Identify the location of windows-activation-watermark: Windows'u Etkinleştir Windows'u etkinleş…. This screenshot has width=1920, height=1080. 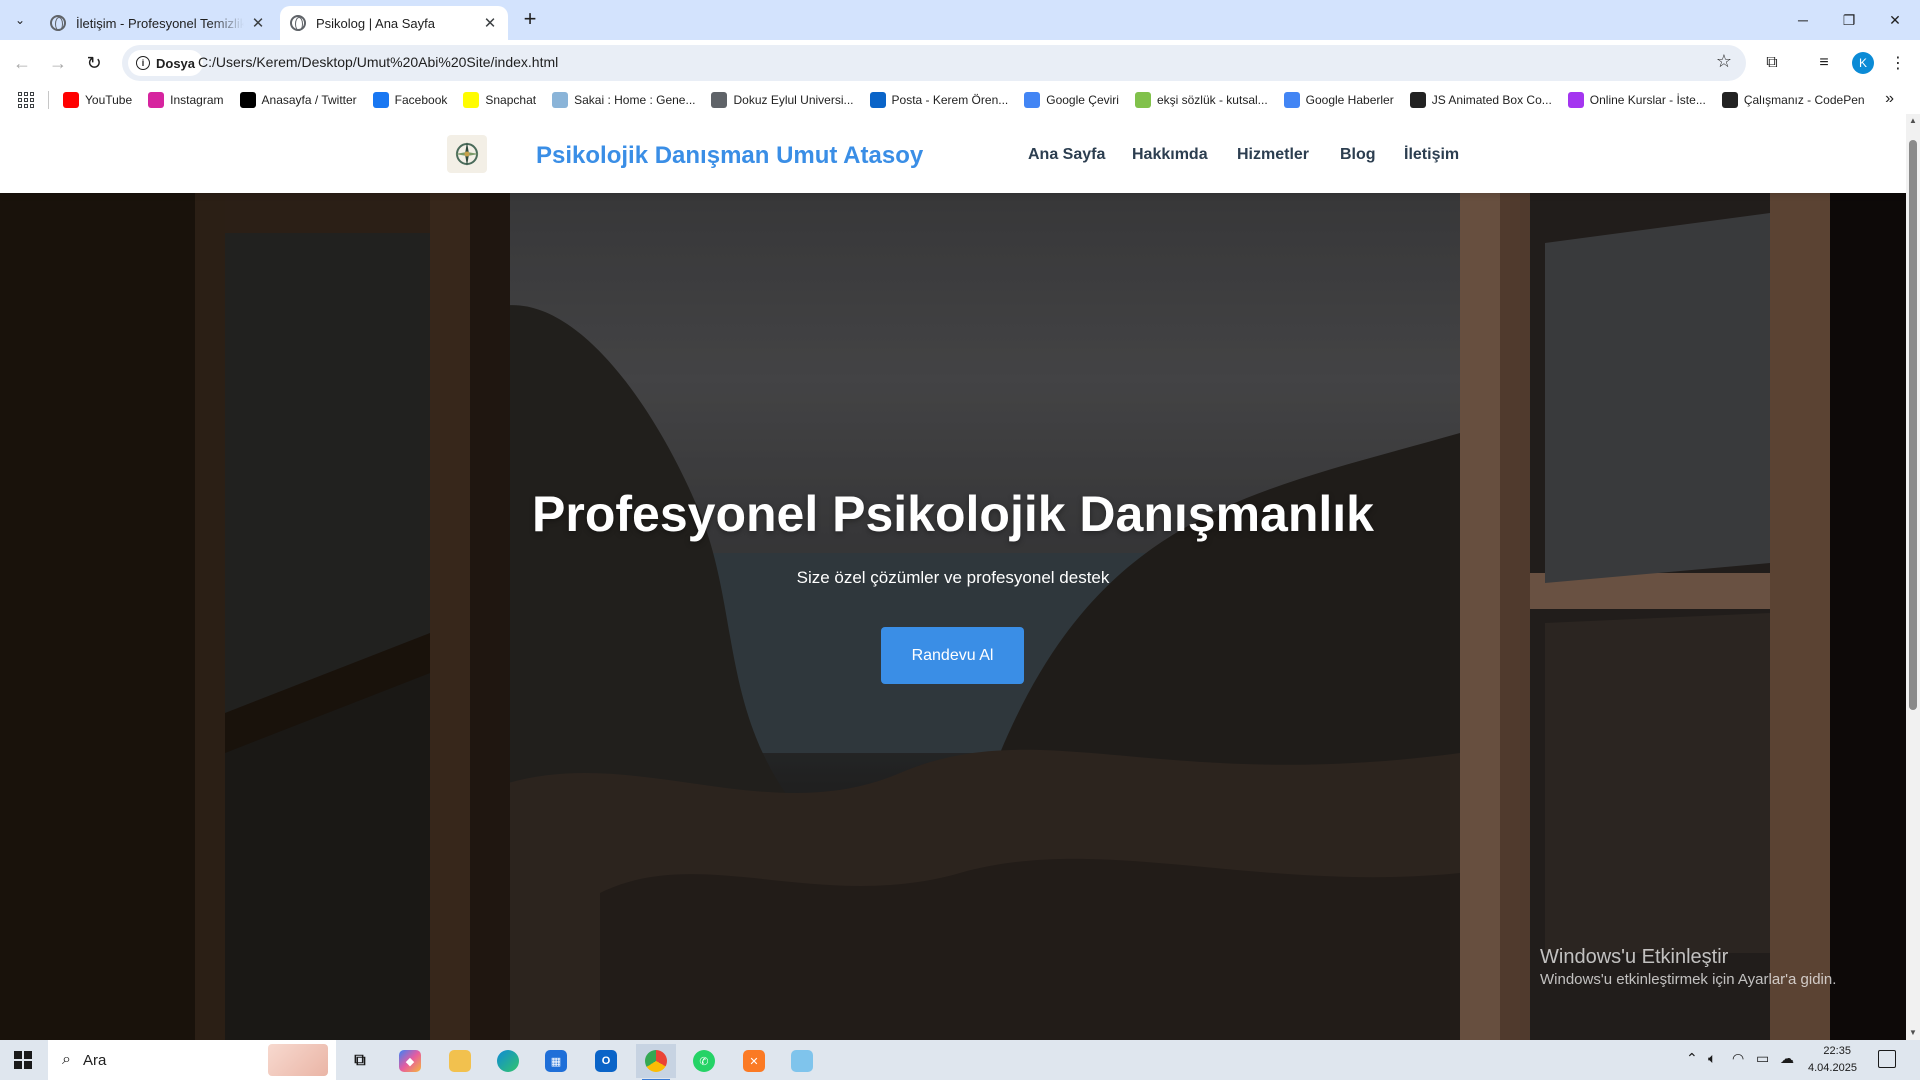
(1688, 967).